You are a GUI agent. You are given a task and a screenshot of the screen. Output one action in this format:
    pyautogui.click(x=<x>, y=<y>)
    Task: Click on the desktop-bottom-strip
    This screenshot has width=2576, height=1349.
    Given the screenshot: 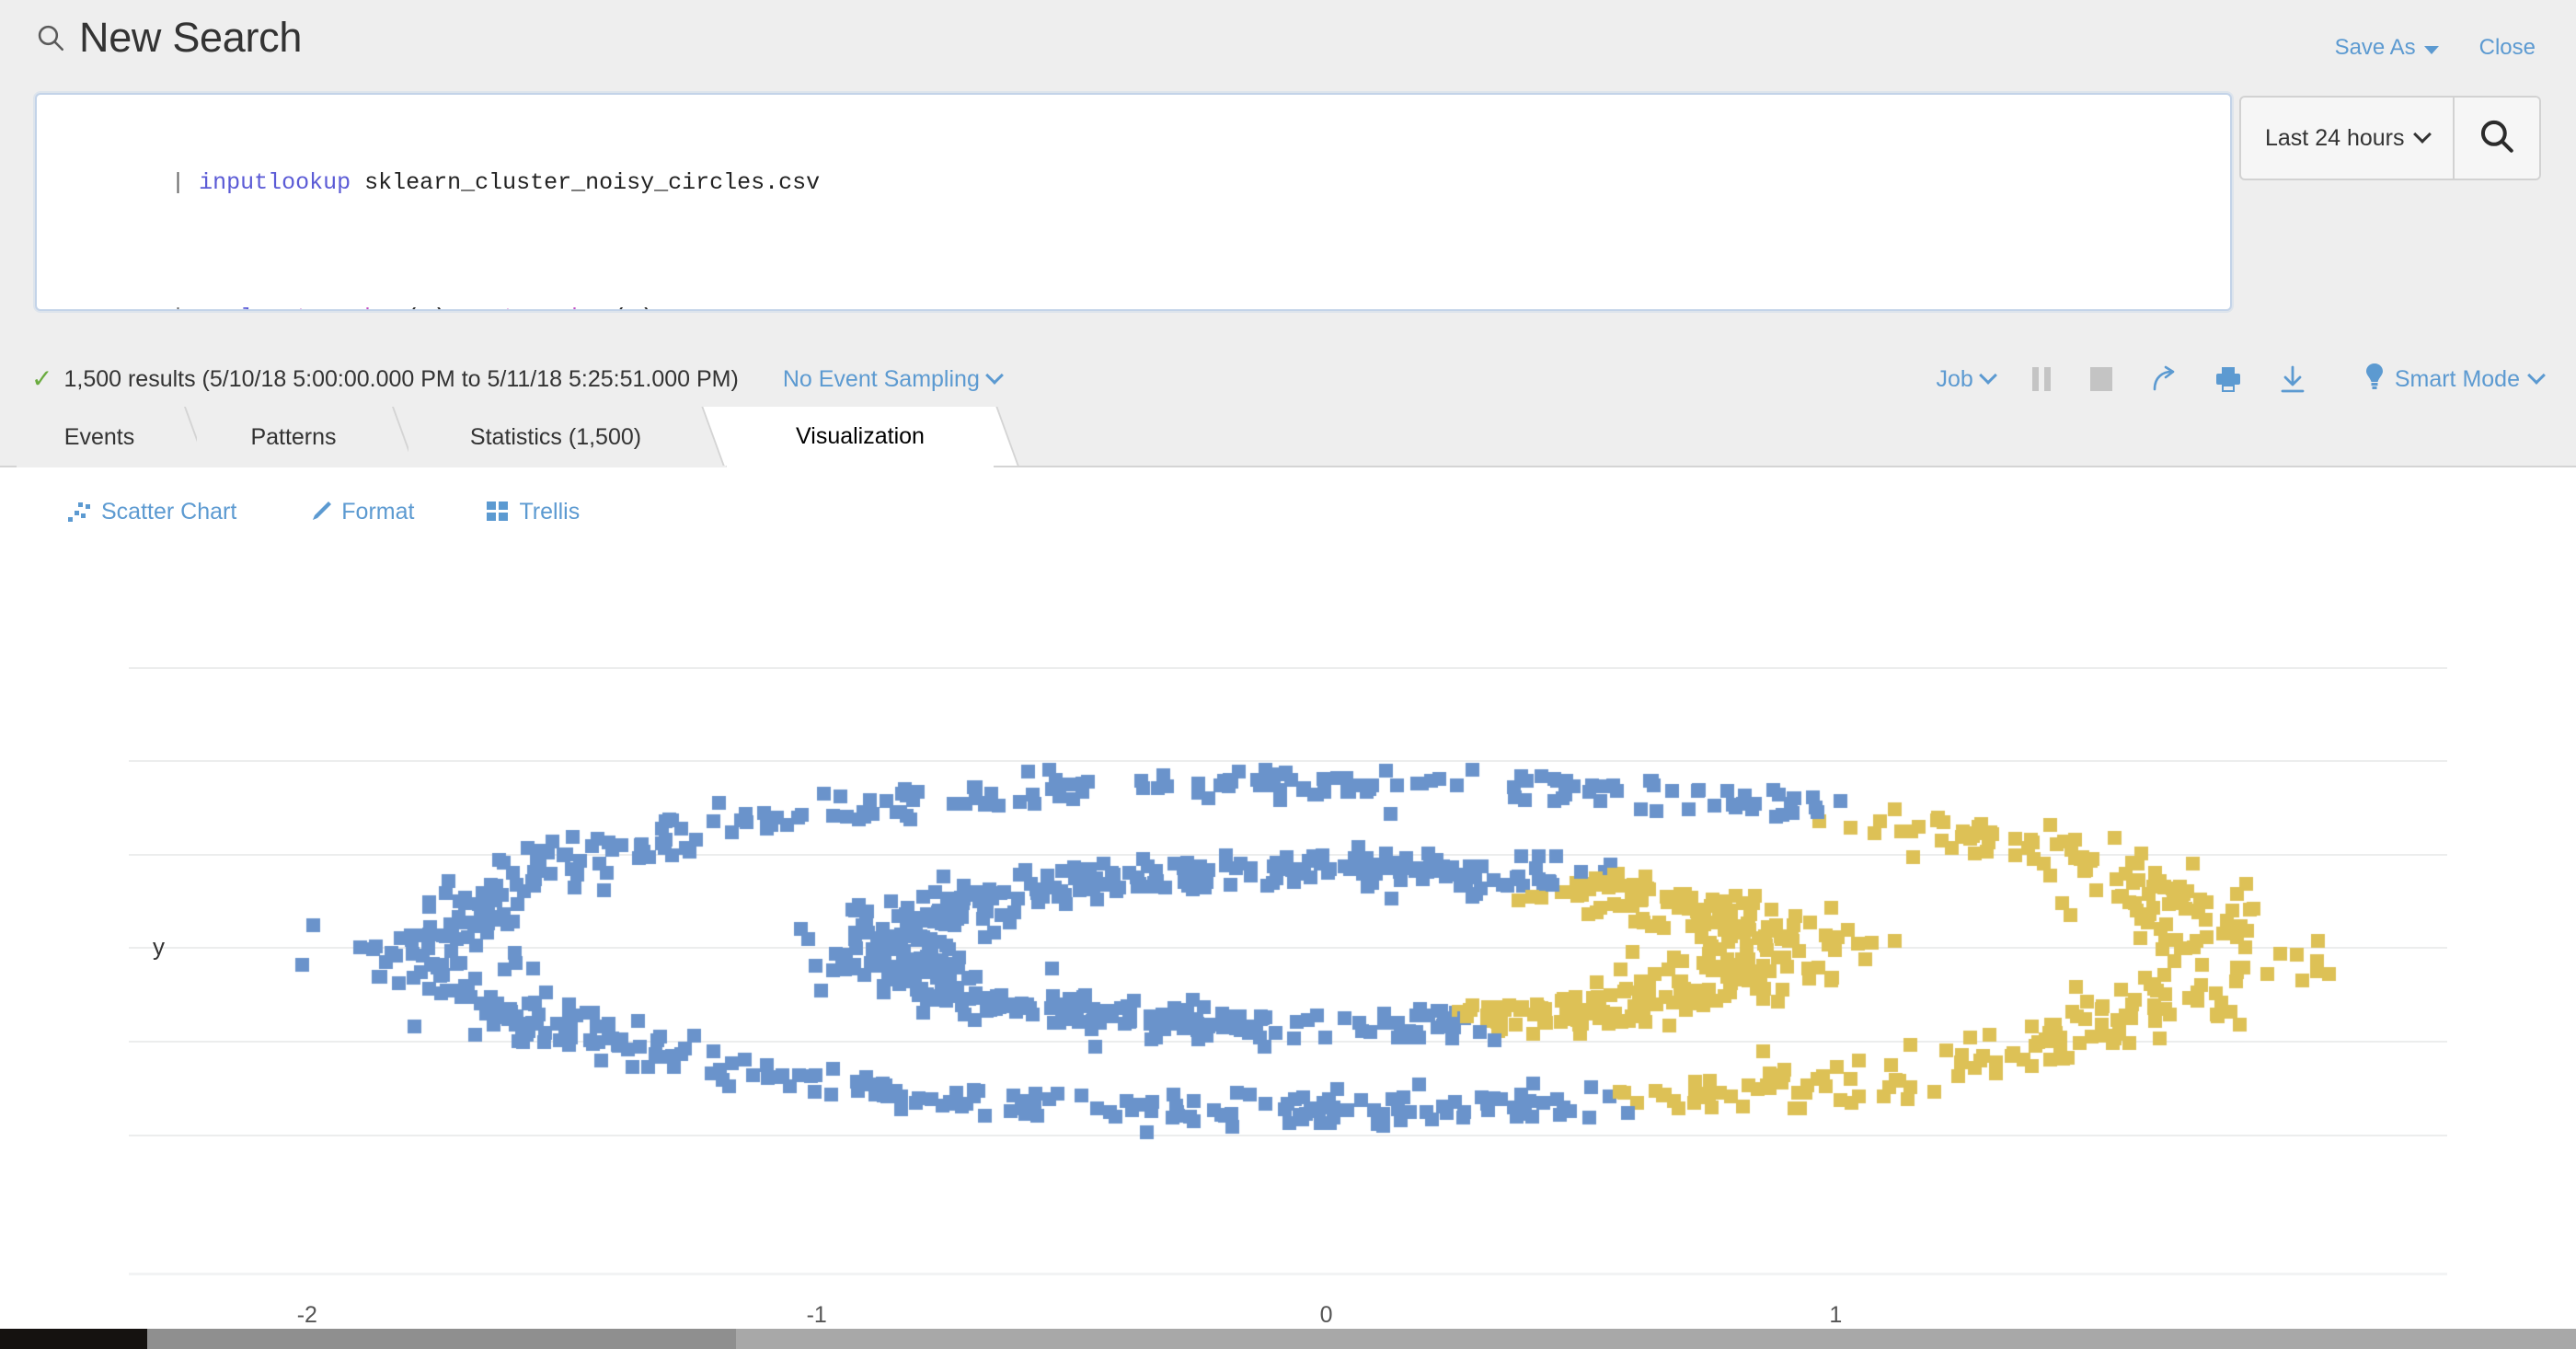 What is the action you would take?
    pyautogui.click(x=1288, y=1339)
    